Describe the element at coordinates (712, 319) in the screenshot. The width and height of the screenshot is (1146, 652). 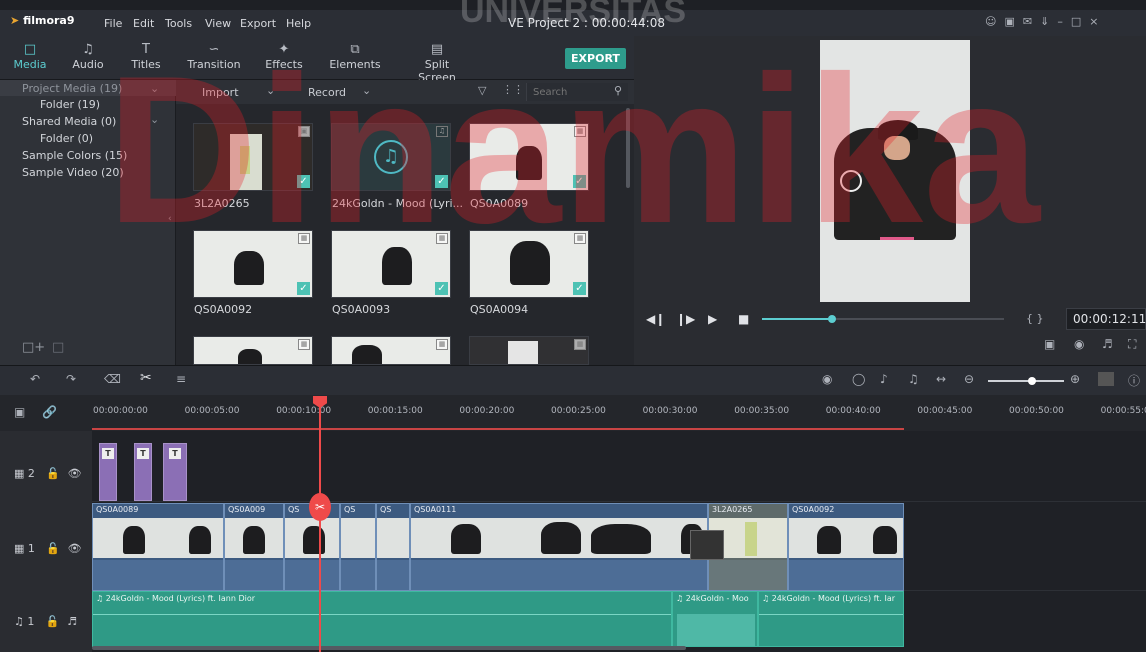
I see `play-icon: ▶` at that location.